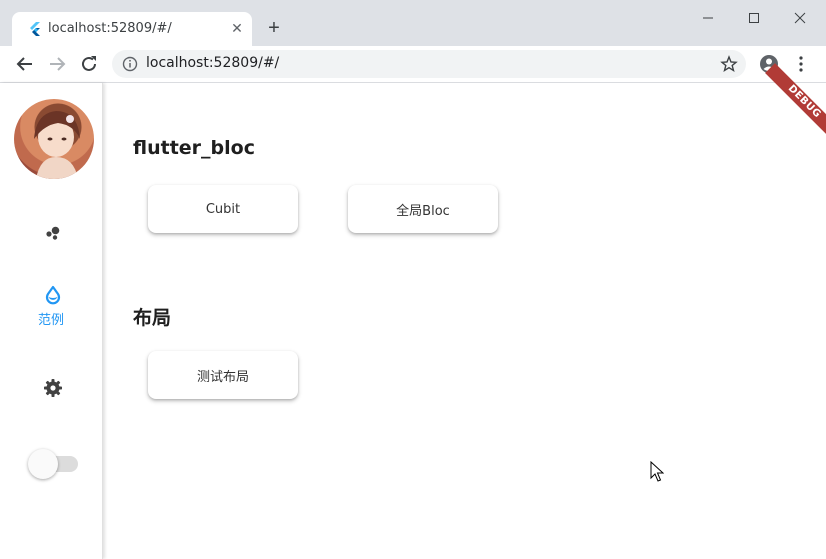  Describe the element at coordinates (53, 388) in the screenshot. I see `settings-icon` at that location.